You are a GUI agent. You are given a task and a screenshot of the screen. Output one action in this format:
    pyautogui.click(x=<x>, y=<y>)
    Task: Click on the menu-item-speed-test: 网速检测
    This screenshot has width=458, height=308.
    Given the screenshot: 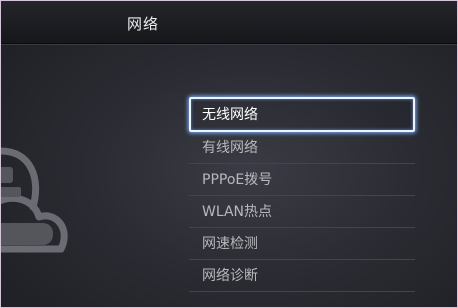 What is the action you would take?
    pyautogui.click(x=302, y=244)
    